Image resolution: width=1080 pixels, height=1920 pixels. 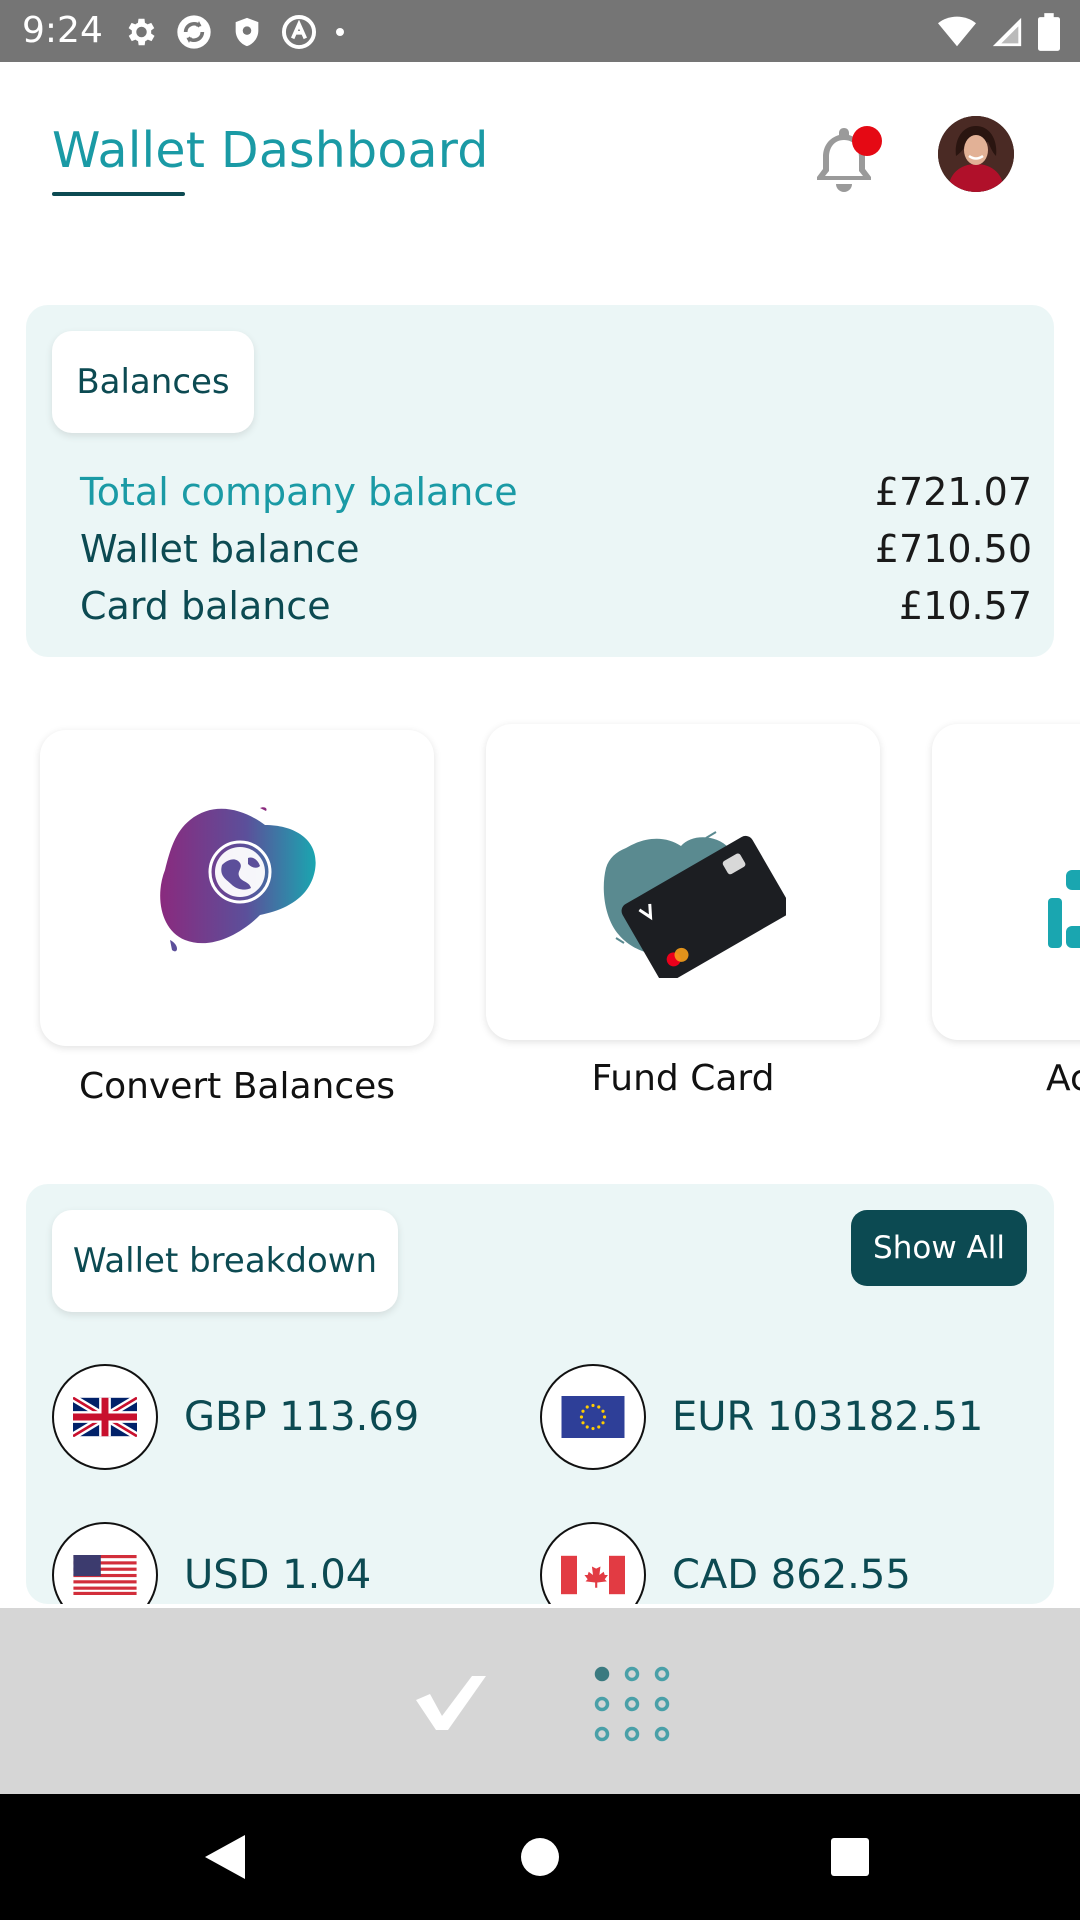 What do you see at coordinates (238, 879) in the screenshot?
I see `globe-icon` at bounding box center [238, 879].